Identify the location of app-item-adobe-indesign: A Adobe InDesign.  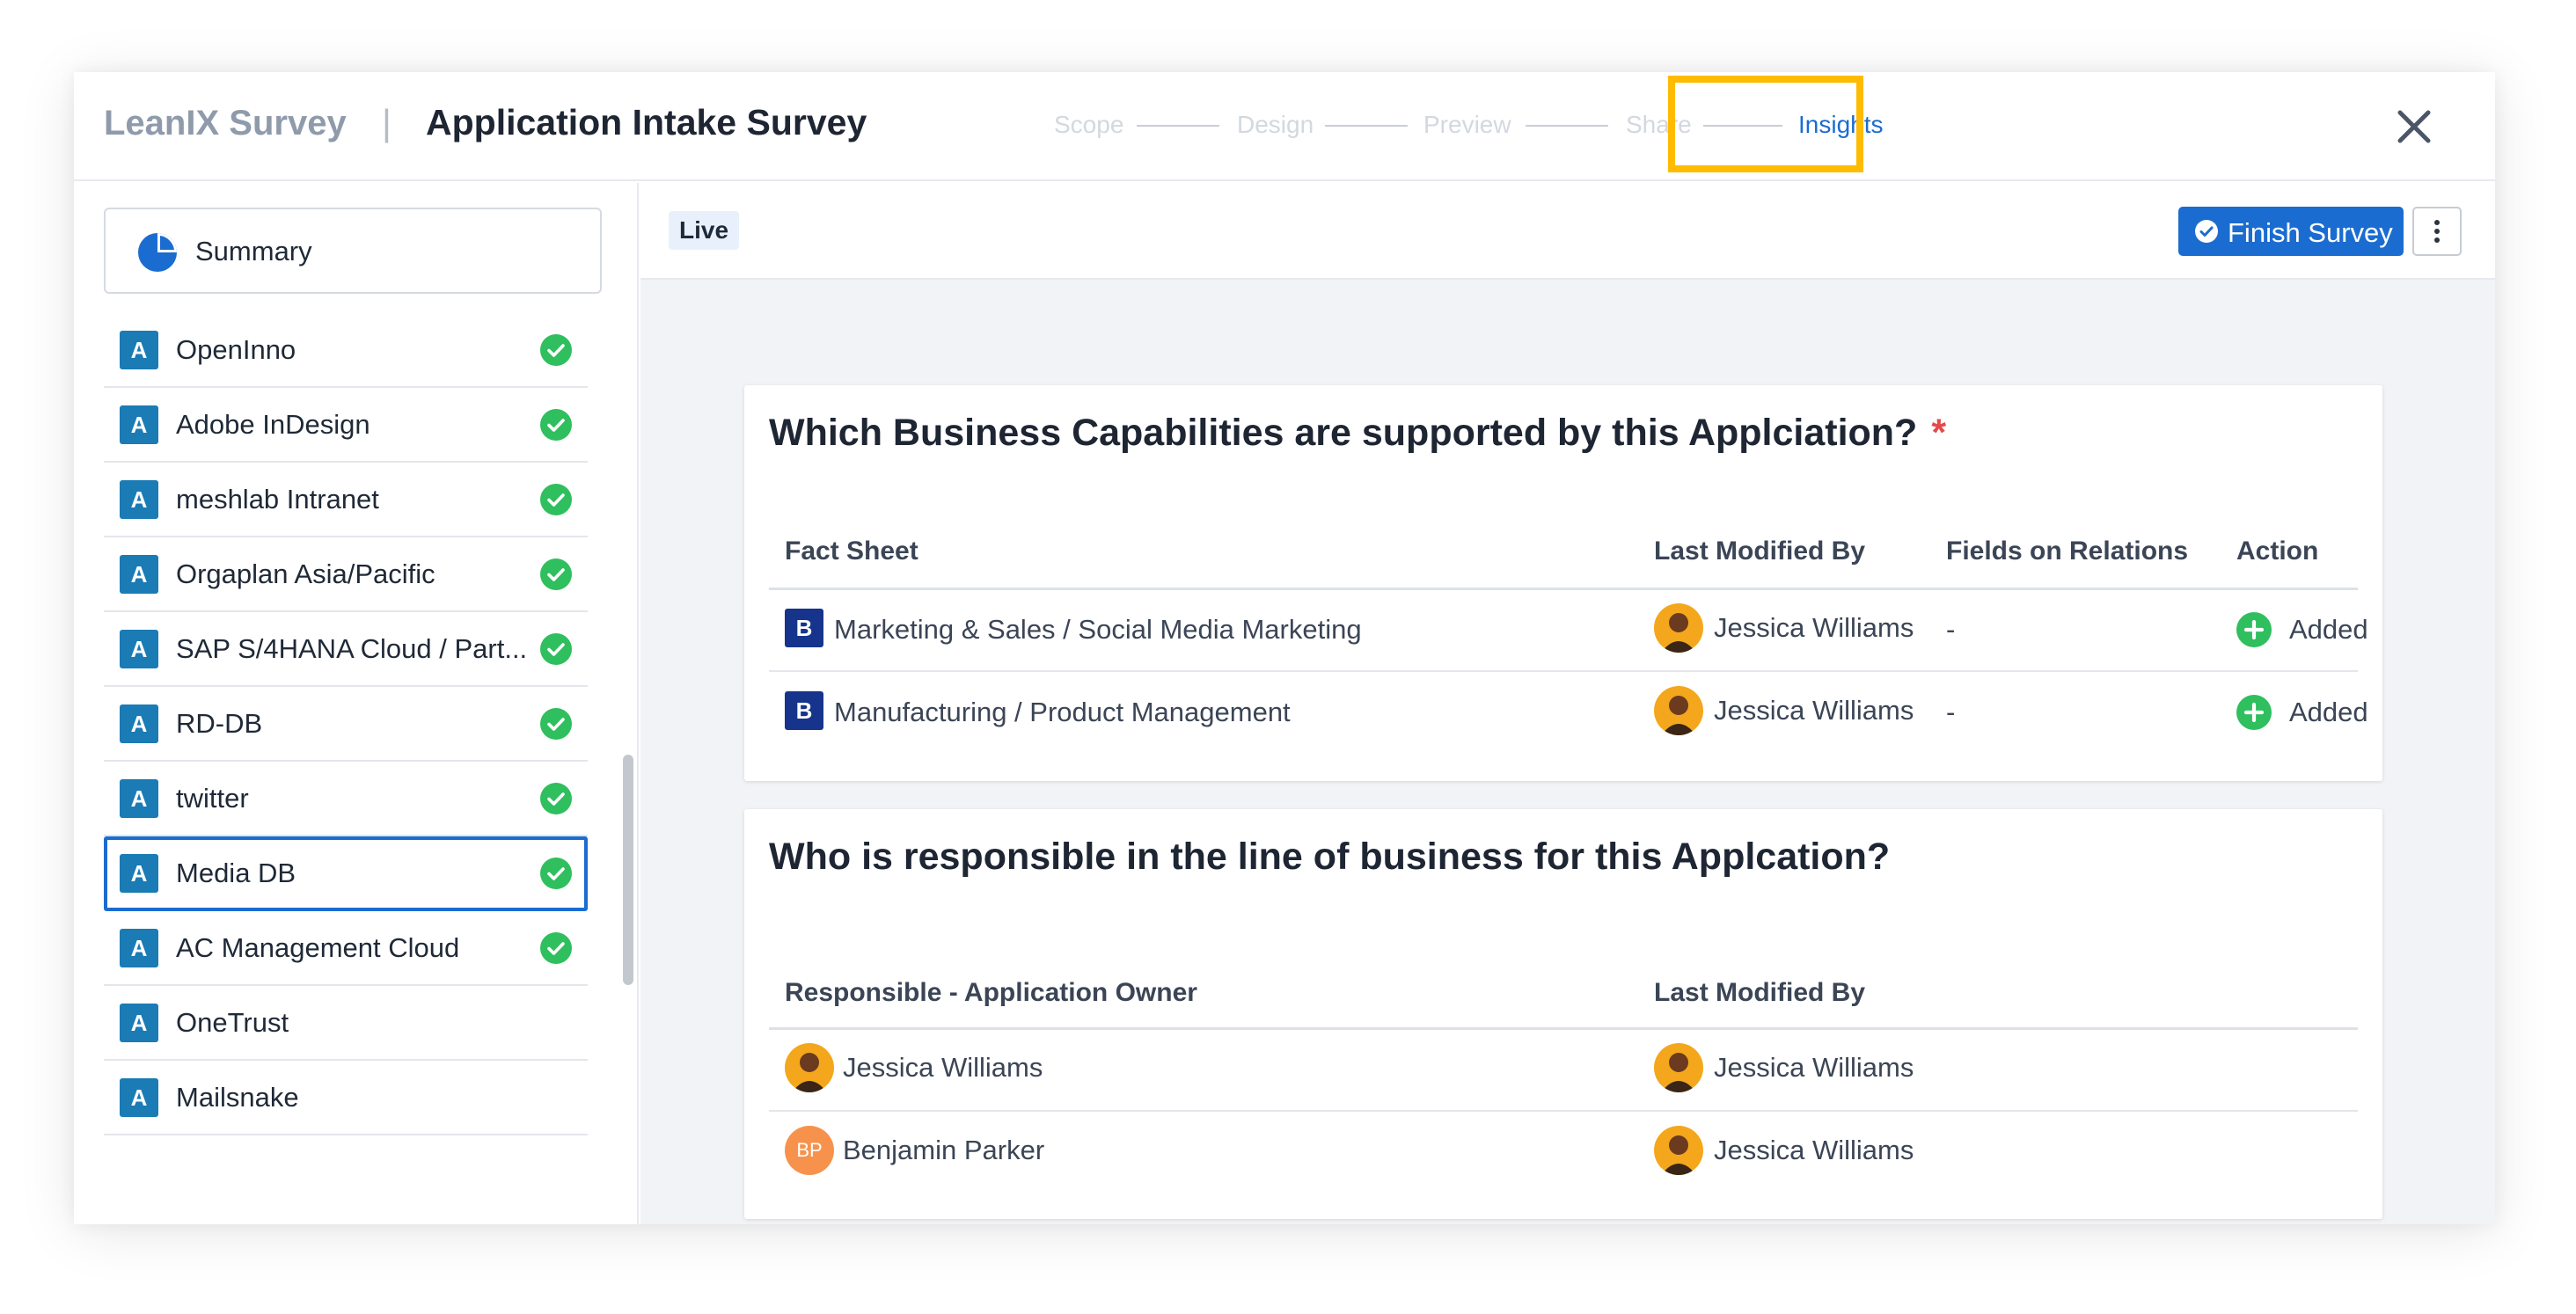
(346, 425).